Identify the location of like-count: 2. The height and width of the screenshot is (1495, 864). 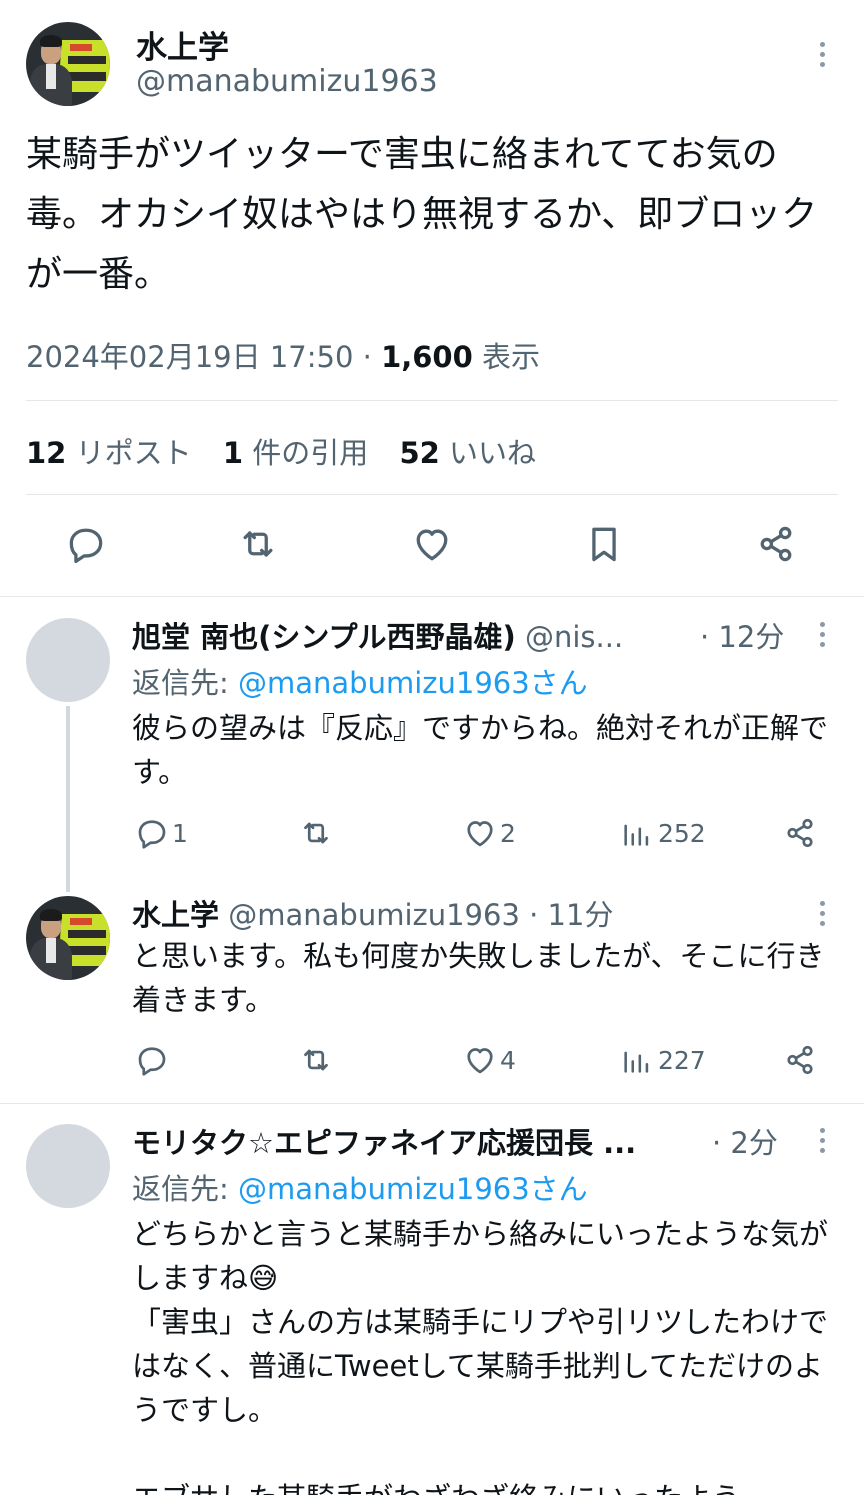
(508, 833).